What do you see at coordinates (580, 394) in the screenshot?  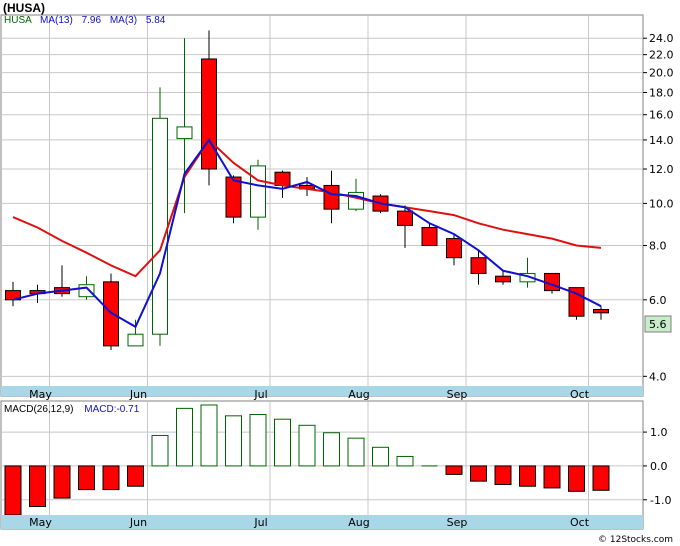 I see `price-xtick-label: Oct` at bounding box center [580, 394].